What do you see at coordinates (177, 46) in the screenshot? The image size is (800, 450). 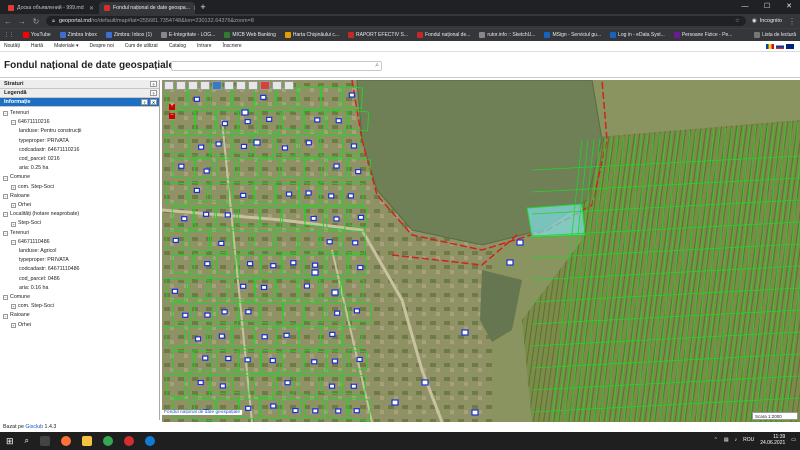 I see `menu-item-catalog: Catalog` at bounding box center [177, 46].